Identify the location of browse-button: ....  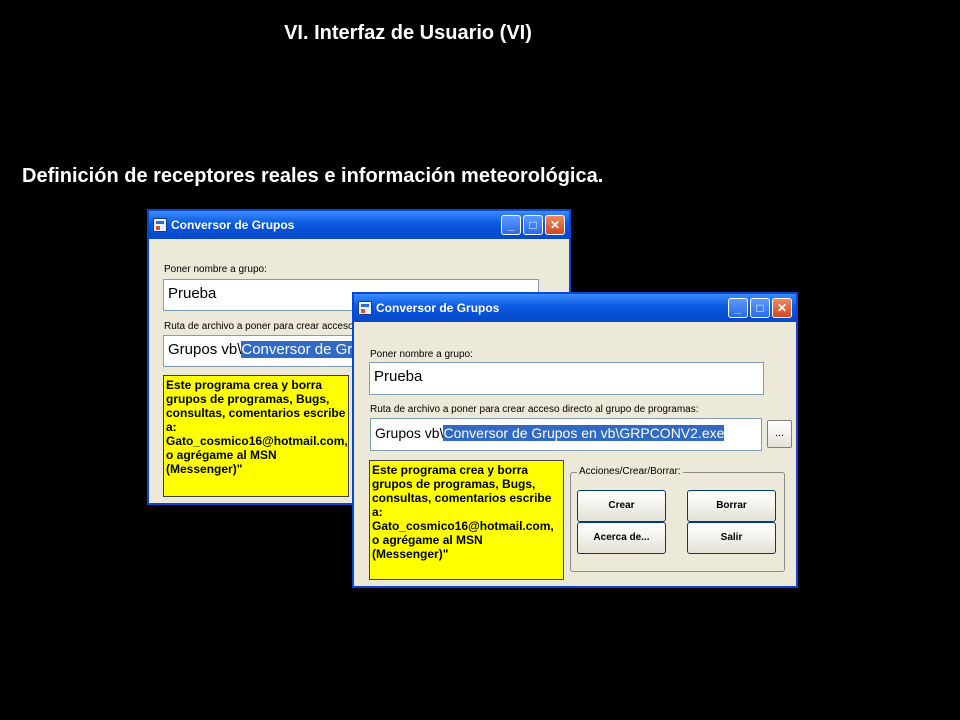
(779, 434).